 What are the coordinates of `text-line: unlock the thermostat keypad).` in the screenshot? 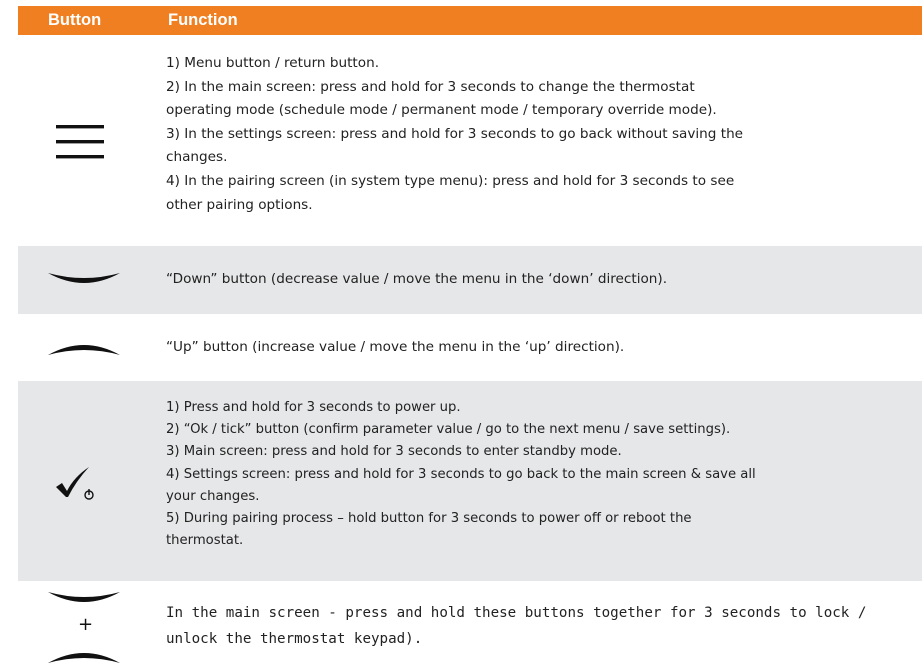 It's located at (294, 639).